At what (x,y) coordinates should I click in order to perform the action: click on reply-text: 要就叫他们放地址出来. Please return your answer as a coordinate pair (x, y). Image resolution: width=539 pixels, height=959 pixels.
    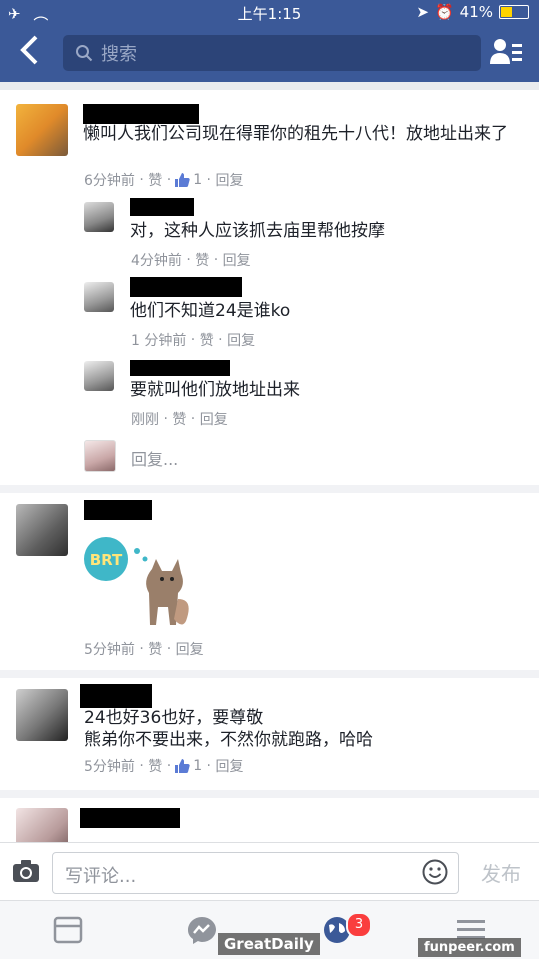
    Looking at the image, I should click on (215, 390).